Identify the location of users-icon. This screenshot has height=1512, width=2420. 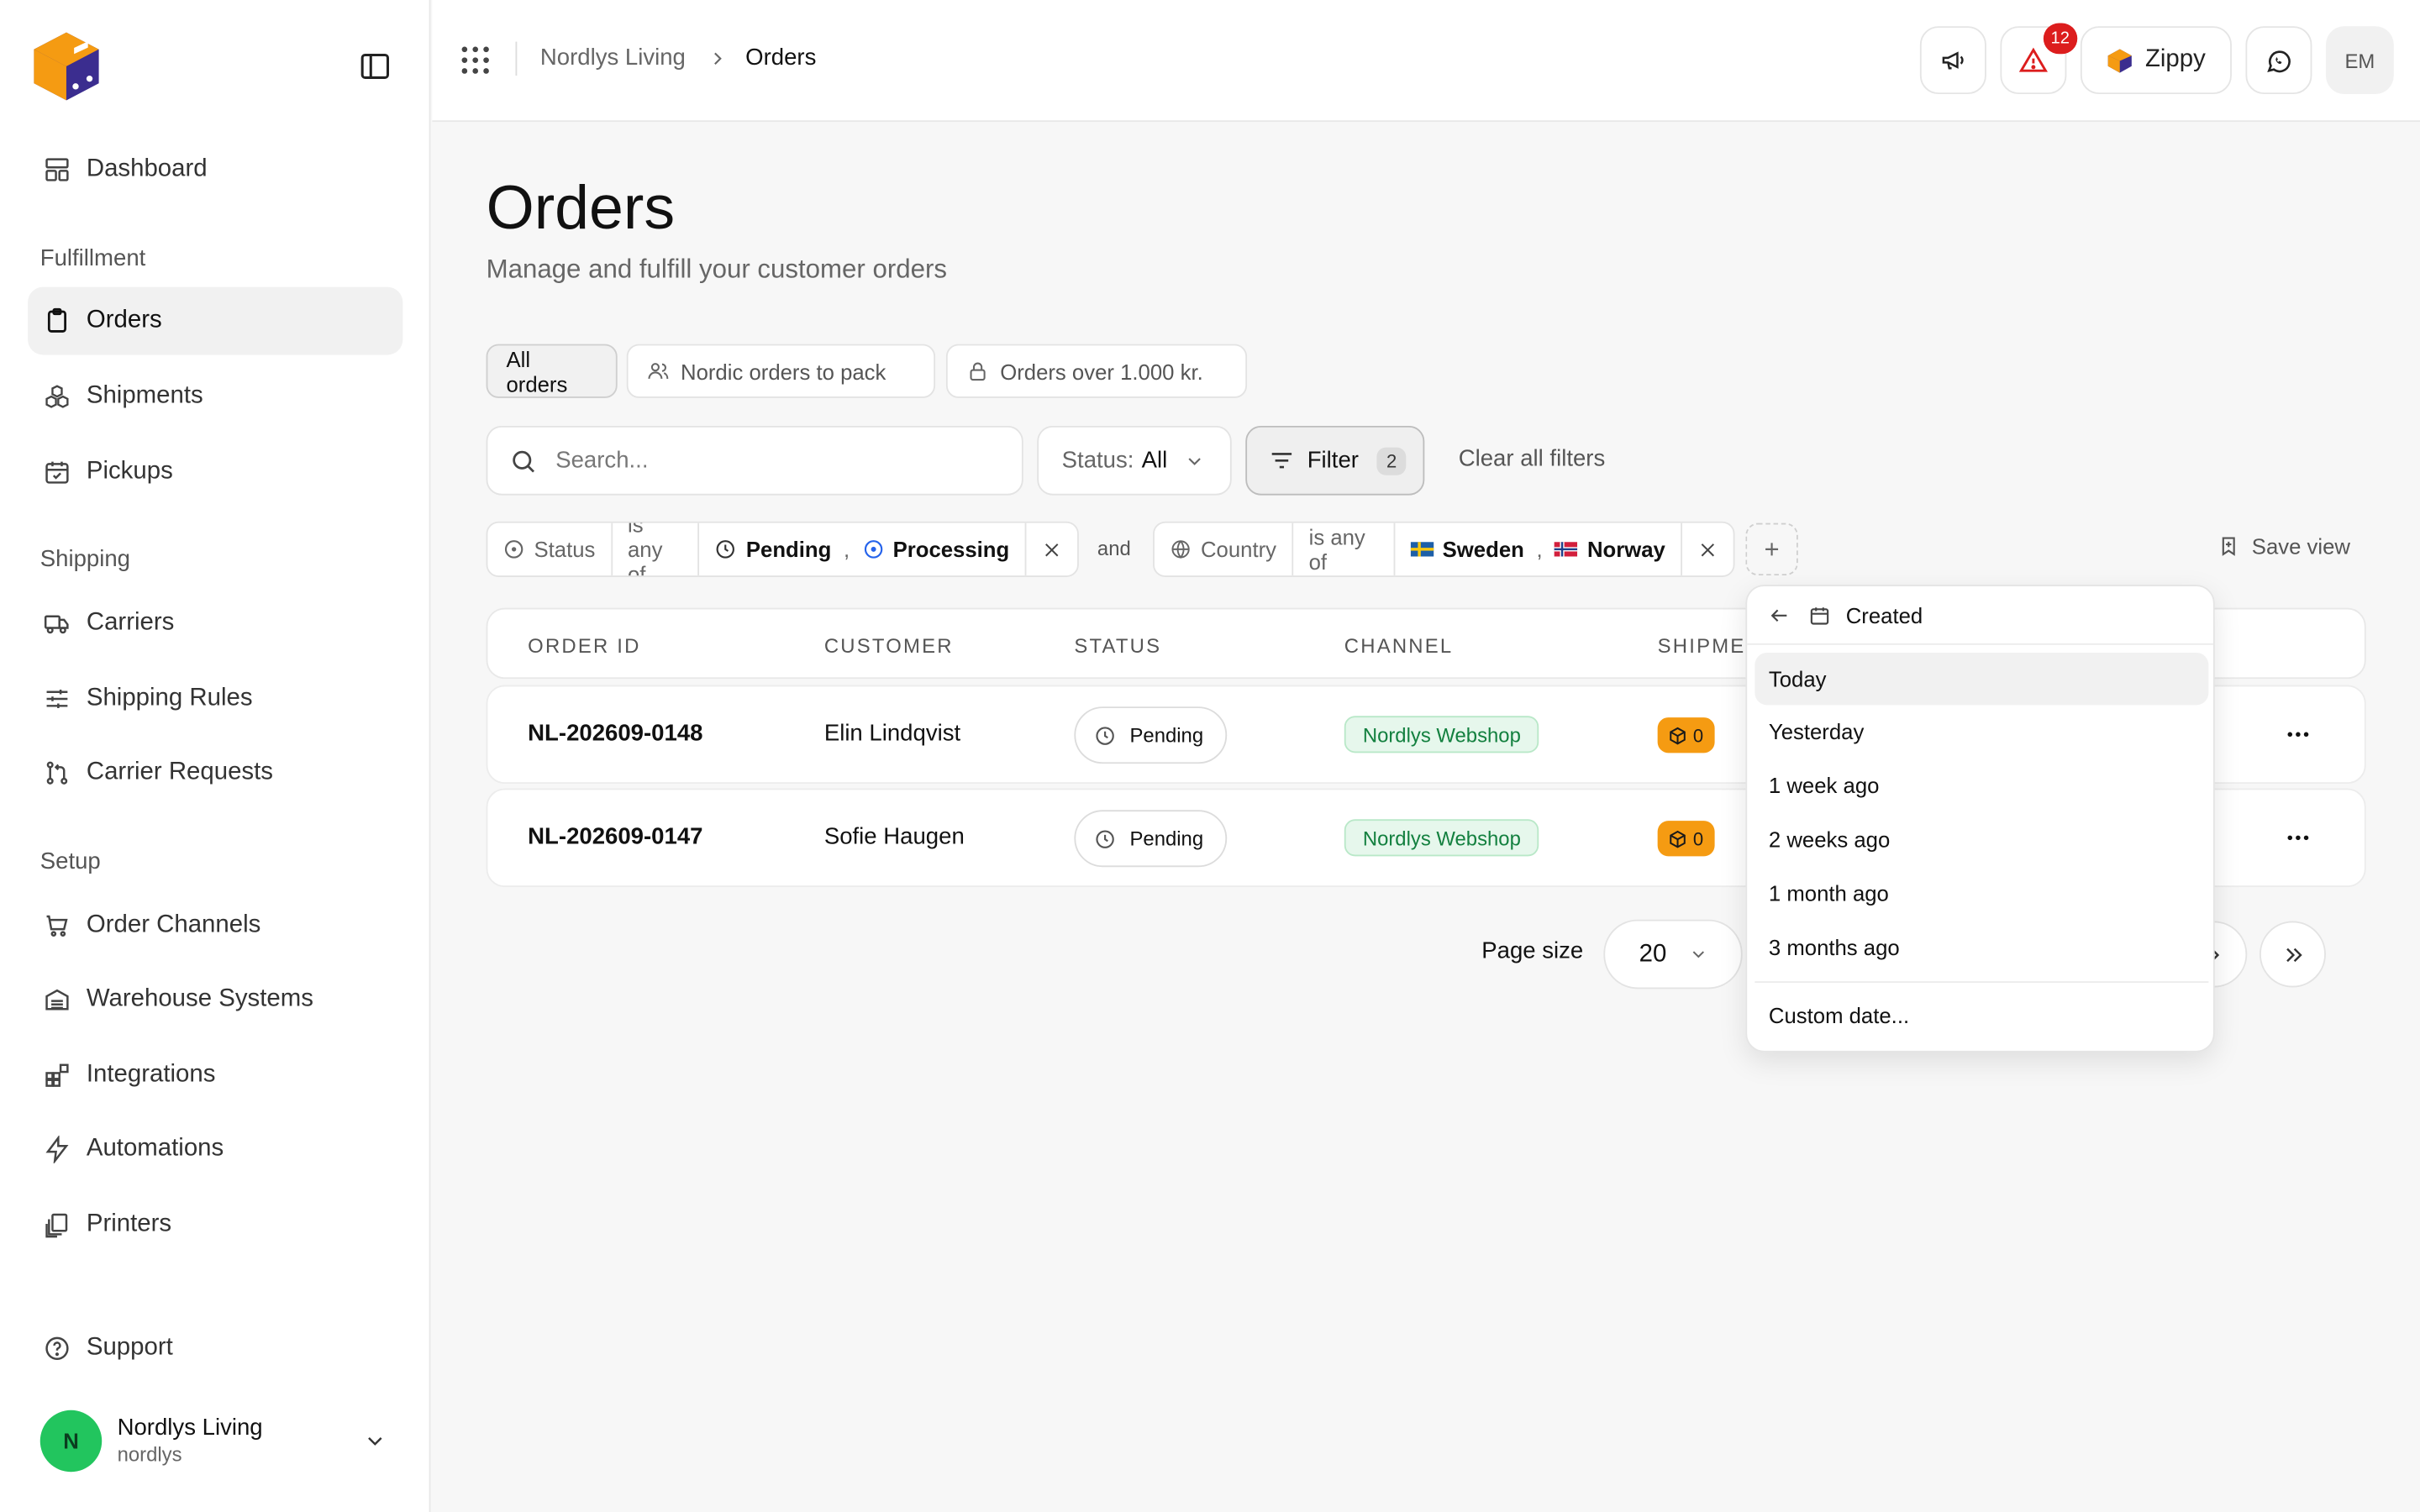
(659, 371).